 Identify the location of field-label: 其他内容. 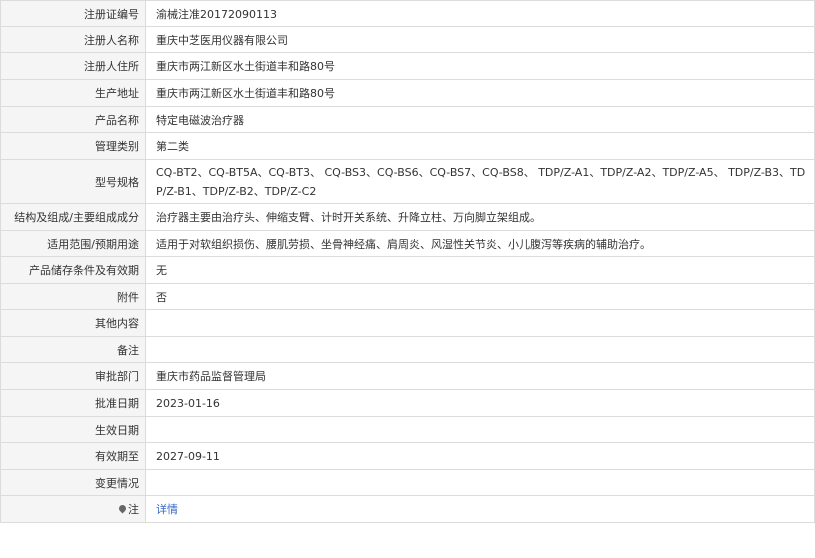
(73, 323).